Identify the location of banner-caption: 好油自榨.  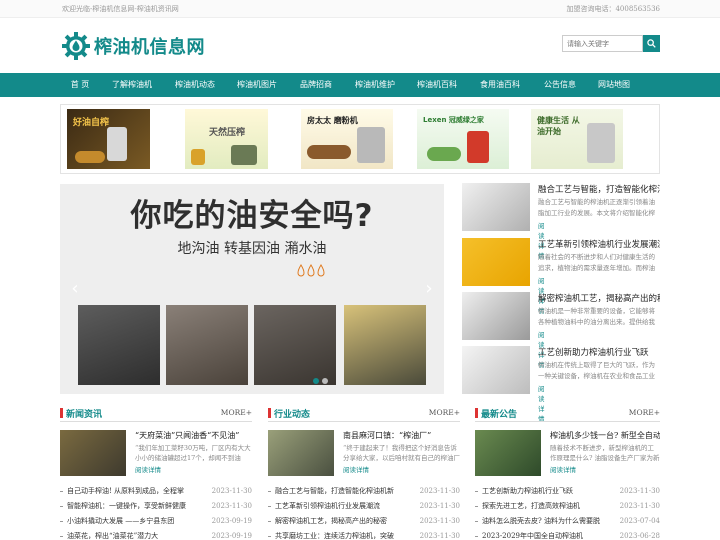
(91, 123).